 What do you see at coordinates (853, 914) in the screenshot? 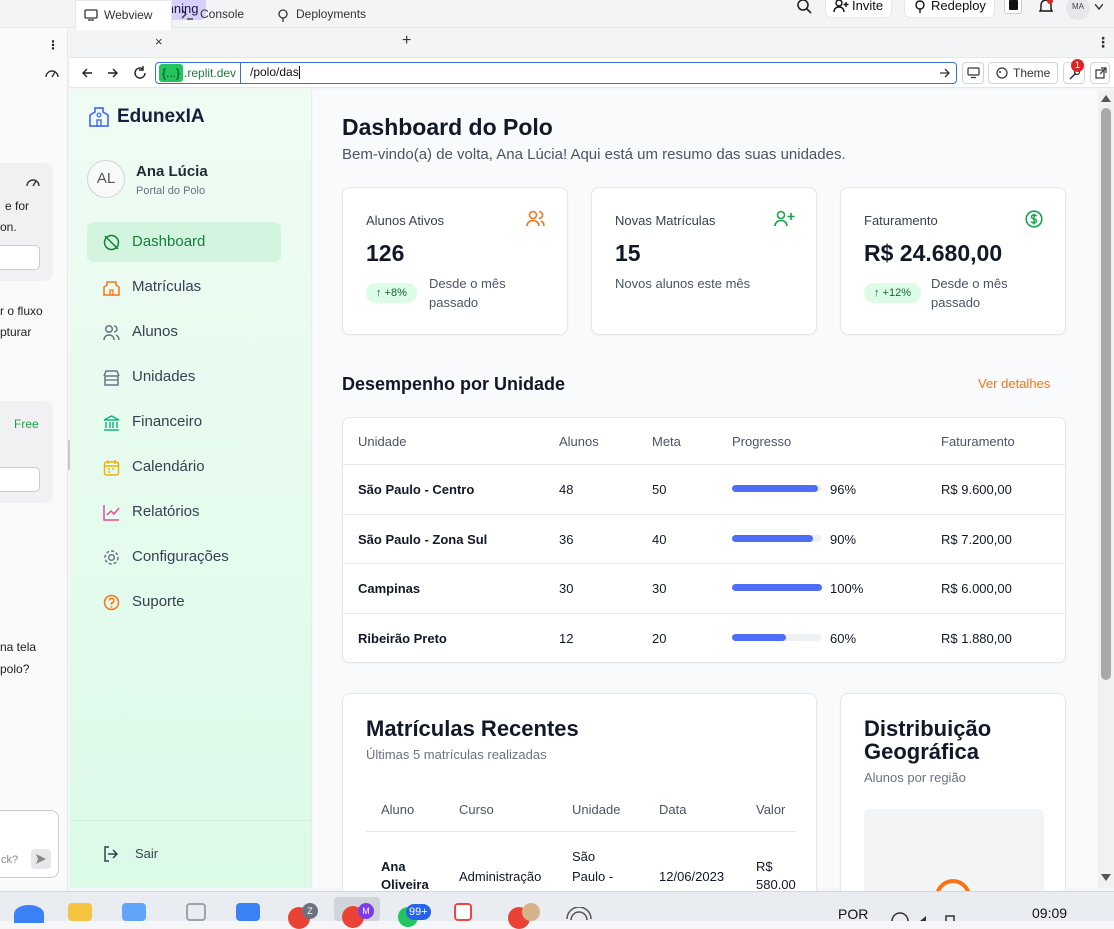
I see `language-indicator: POR` at bounding box center [853, 914].